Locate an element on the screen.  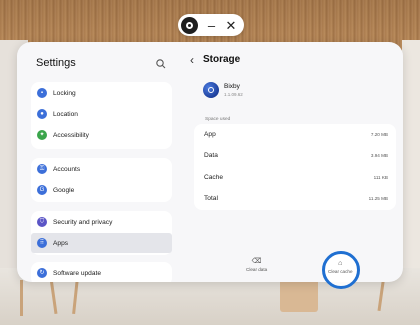
row-value: 3.94 MB is located at coordinates (379, 155).